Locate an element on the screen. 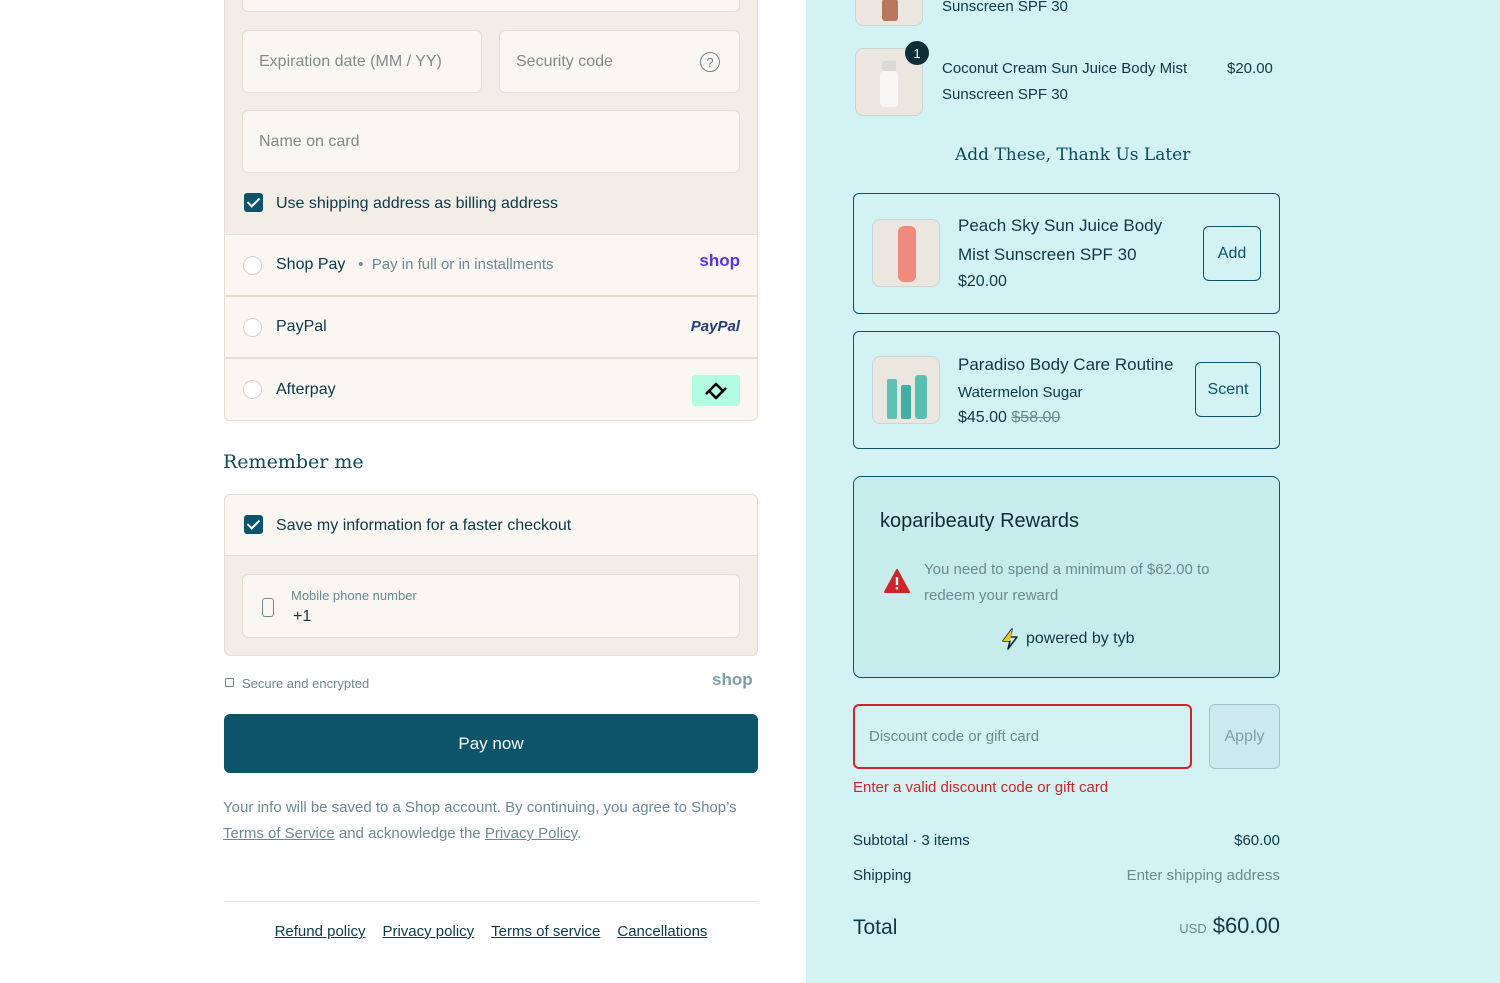 The height and width of the screenshot is (983, 1500). total-amount: USD $60.00 is located at coordinates (1229, 926).